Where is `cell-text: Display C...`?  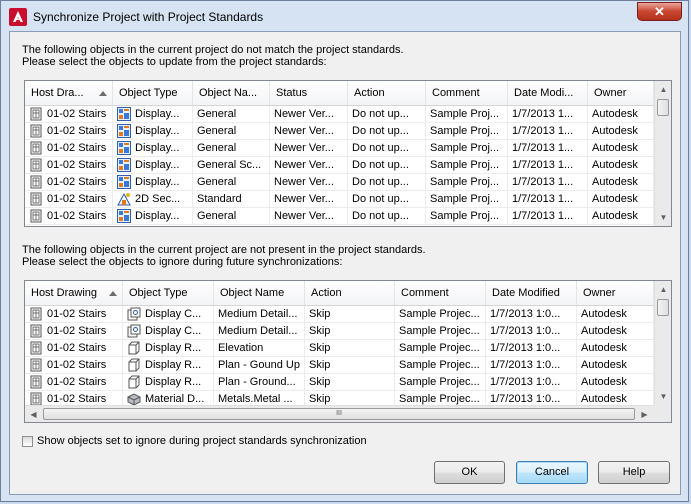
cell-text: Display C... is located at coordinates (173, 314).